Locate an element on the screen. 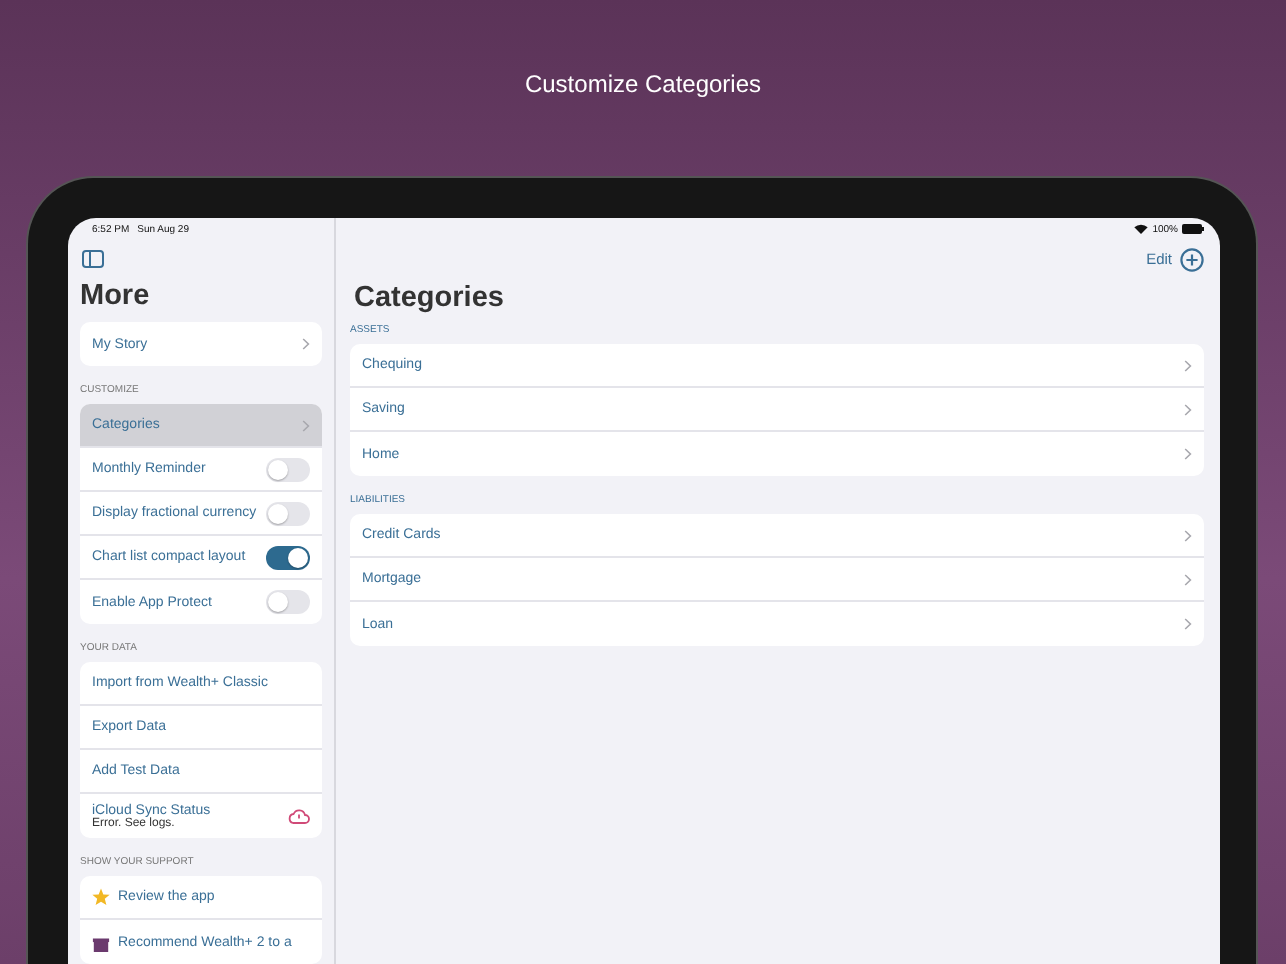  cloud-alert-icon is located at coordinates (299, 816).